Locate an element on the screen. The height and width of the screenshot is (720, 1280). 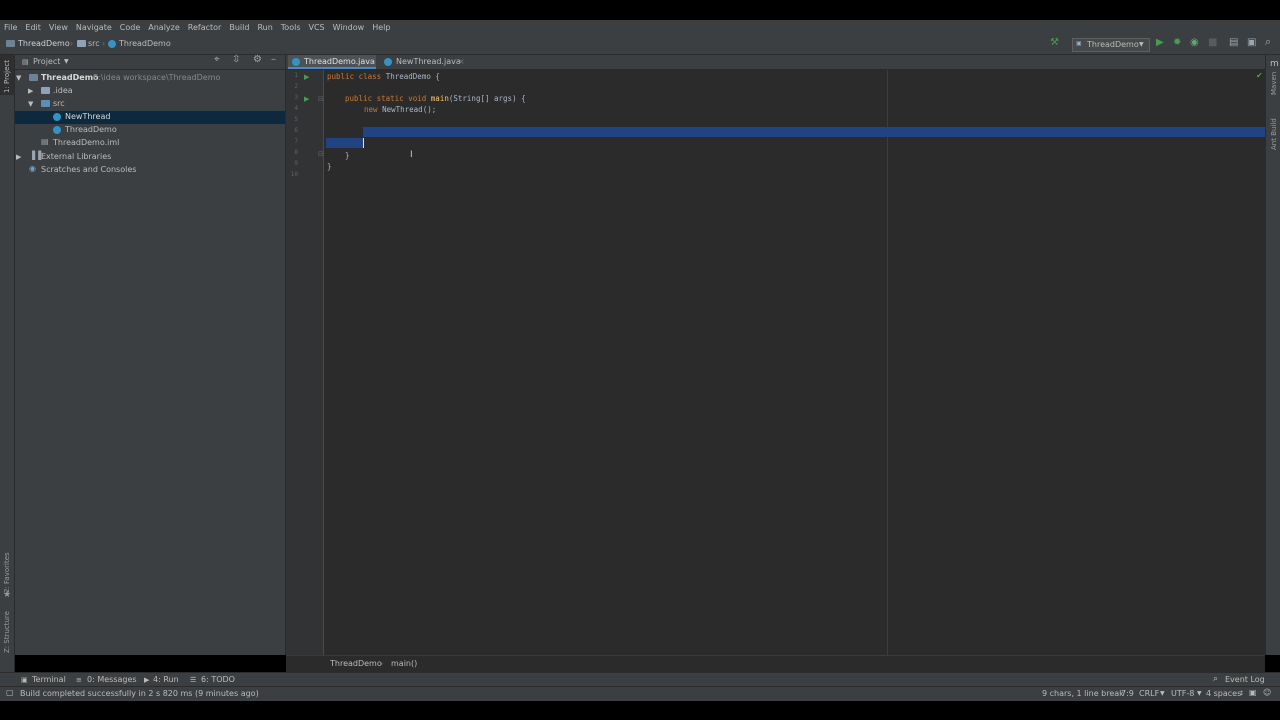
todo-icon: ☰ is located at coordinates (193, 680).